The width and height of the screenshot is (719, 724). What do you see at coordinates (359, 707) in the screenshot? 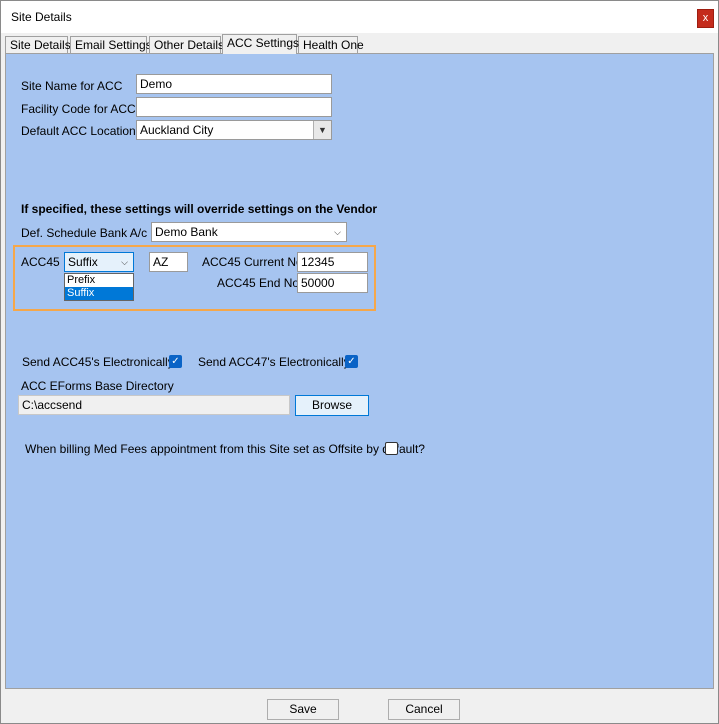
I see `dialog-footer: Save Cancel` at bounding box center [359, 707].